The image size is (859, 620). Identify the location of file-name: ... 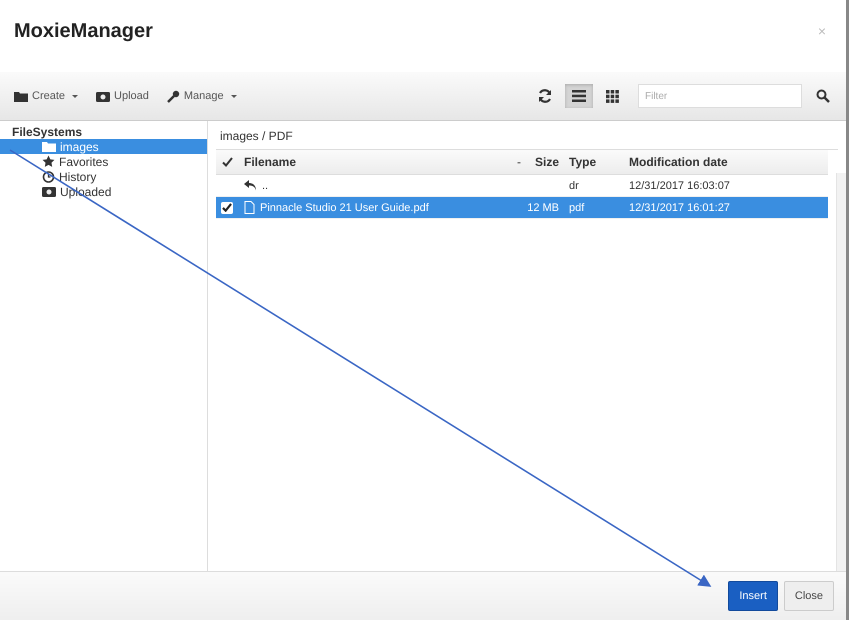
(265, 186).